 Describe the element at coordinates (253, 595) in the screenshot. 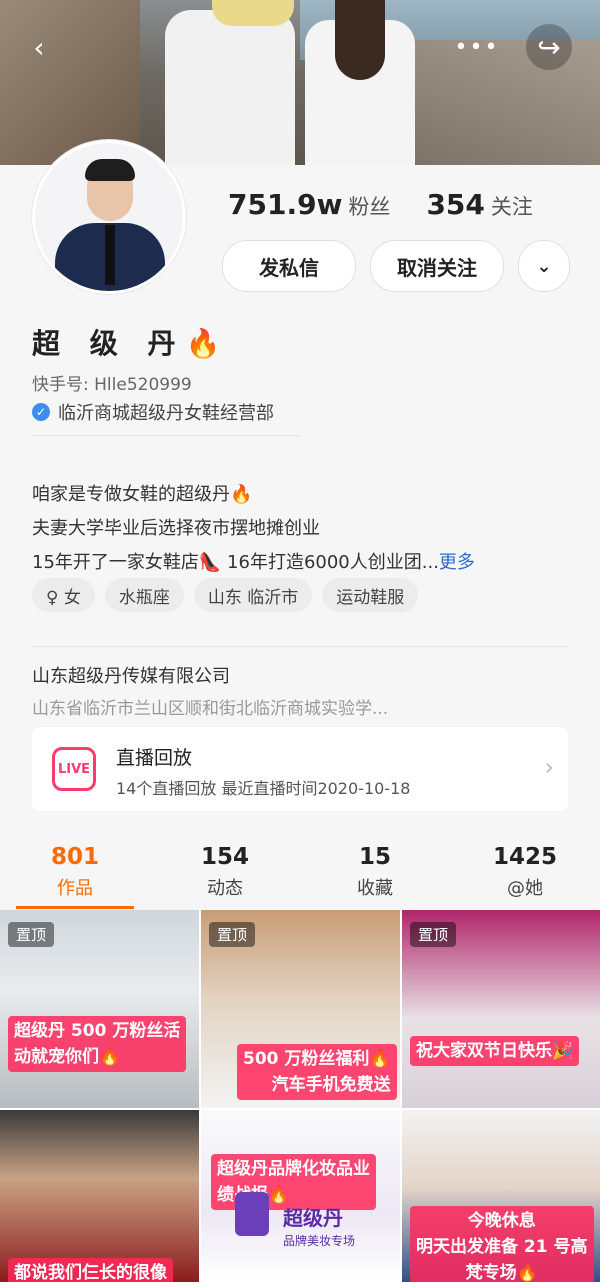

I see `tag-location: 山东 临沂市` at that location.